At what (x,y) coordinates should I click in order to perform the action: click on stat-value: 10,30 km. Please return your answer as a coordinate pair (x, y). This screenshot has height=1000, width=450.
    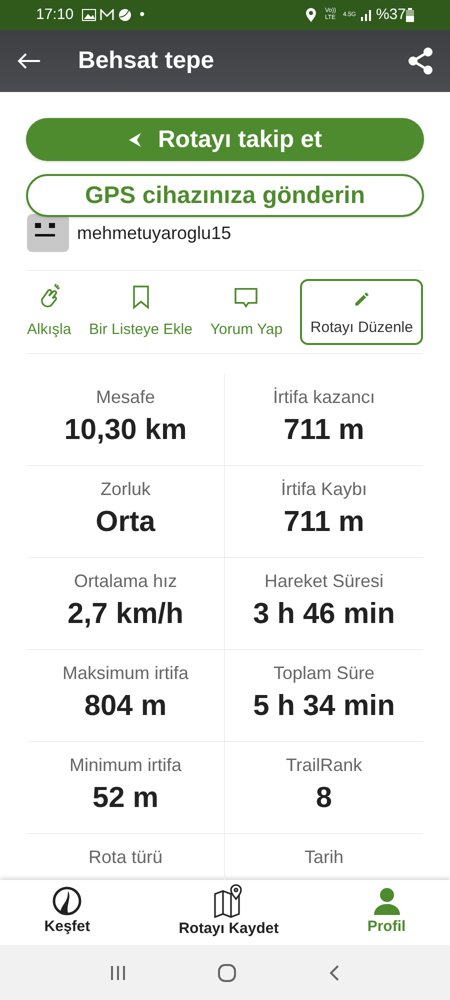
    Looking at the image, I should click on (125, 430).